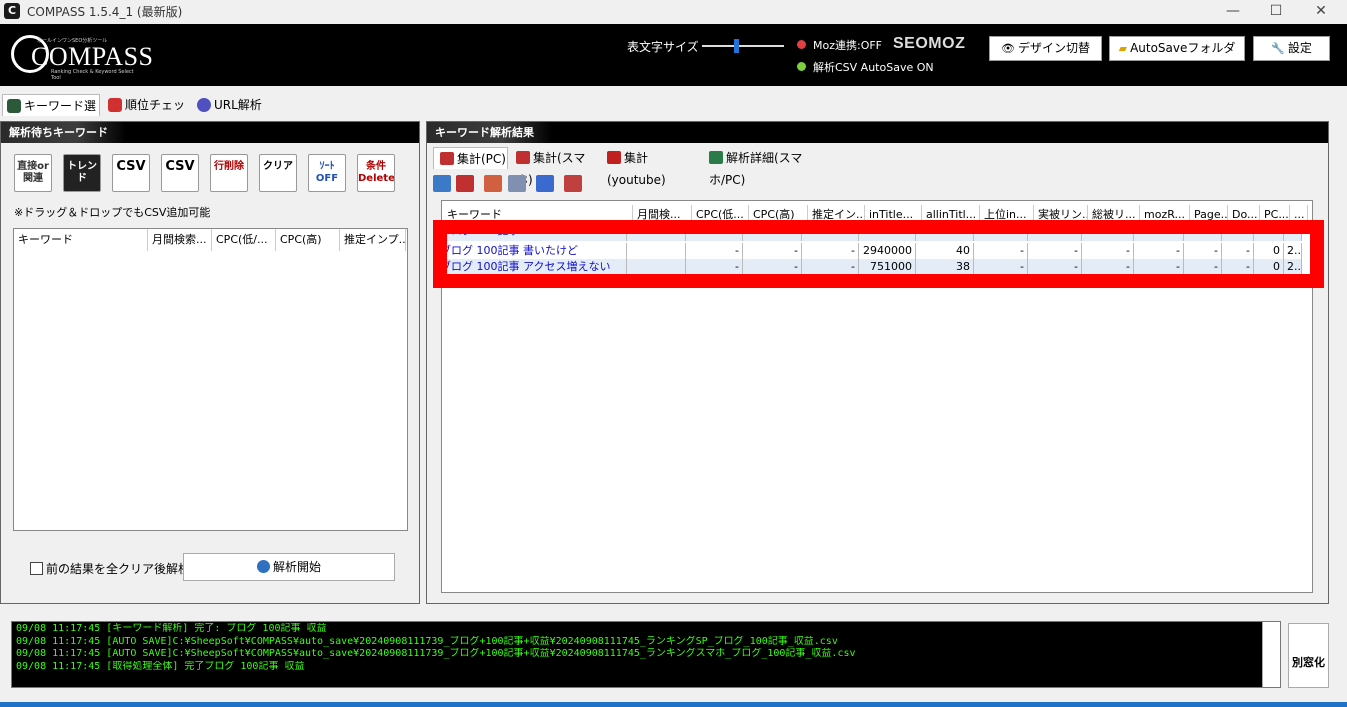 This screenshot has width=1347, height=707. What do you see at coordinates (442, 183) in the screenshot?
I see `zoom-icon` at bounding box center [442, 183].